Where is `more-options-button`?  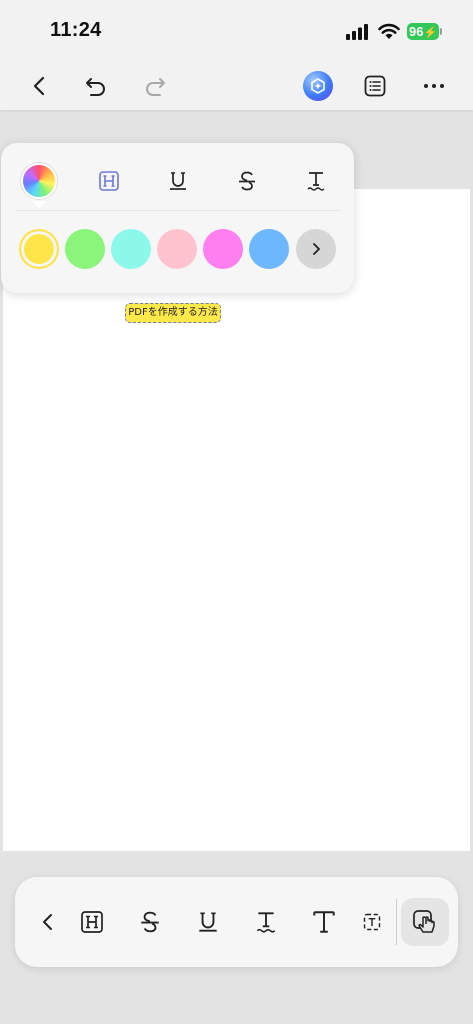
more-options-button is located at coordinates (434, 86).